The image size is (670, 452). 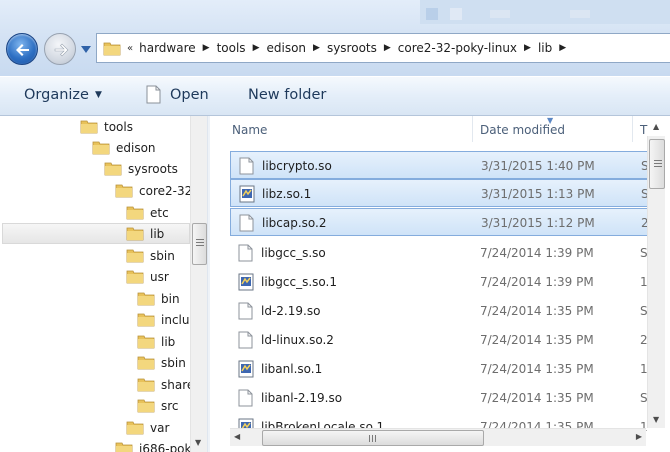 I want to click on file-row: ld-2.19.so 7/24/2014 1:35 PM S, so click(x=440, y=311).